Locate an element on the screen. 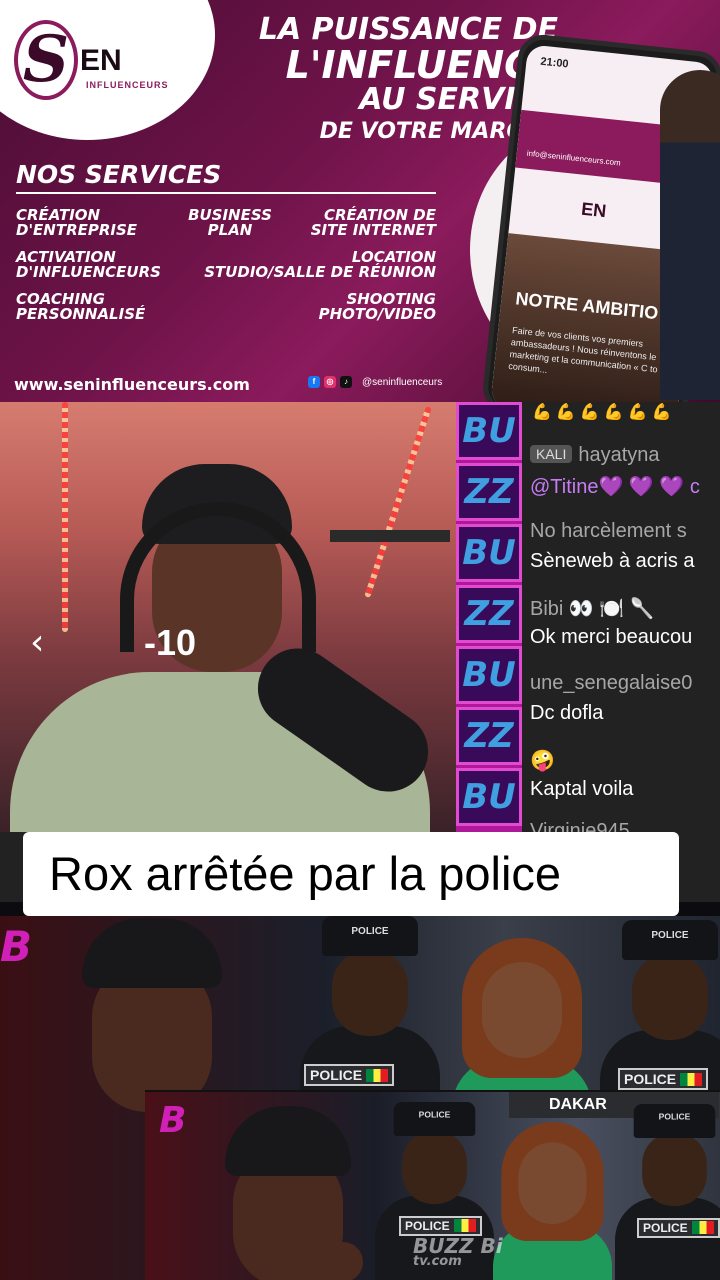 This screenshot has height=1280, width=720. instagram-icon: ◎ is located at coordinates (330, 382).